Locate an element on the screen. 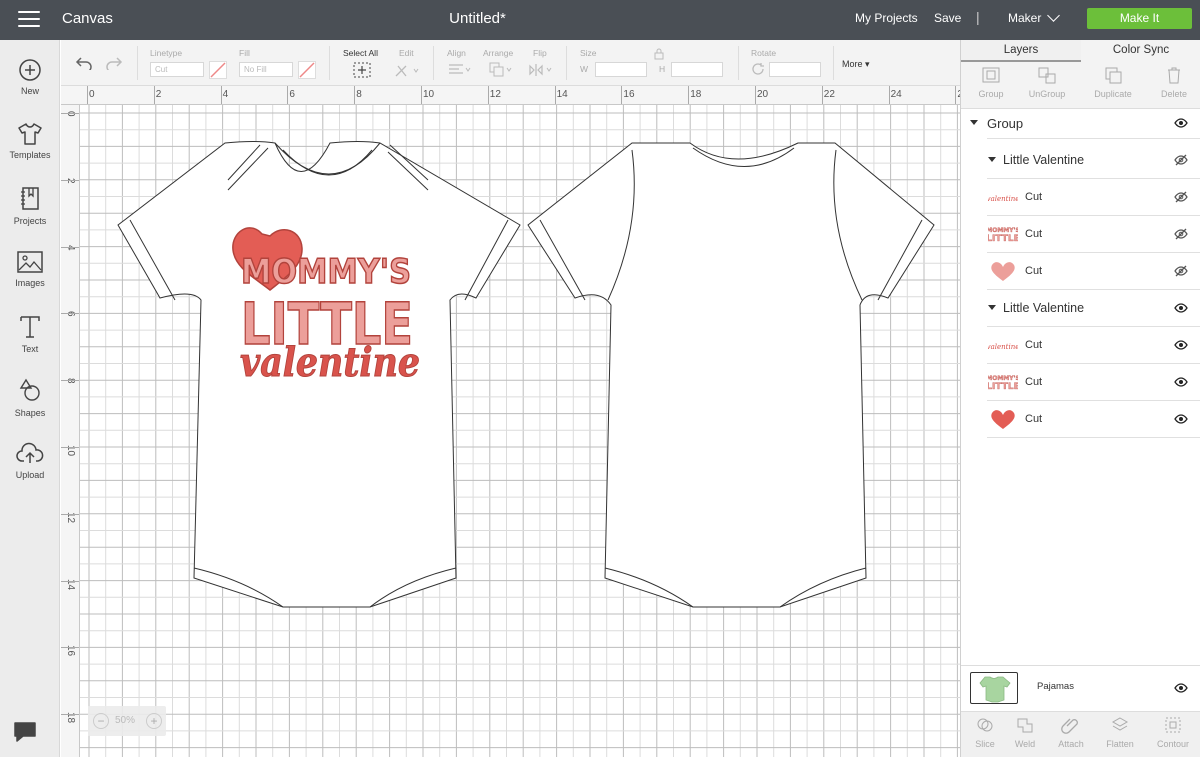 This screenshot has width=1200, height=757. make-it-button: Make It is located at coordinates (1139, 18).